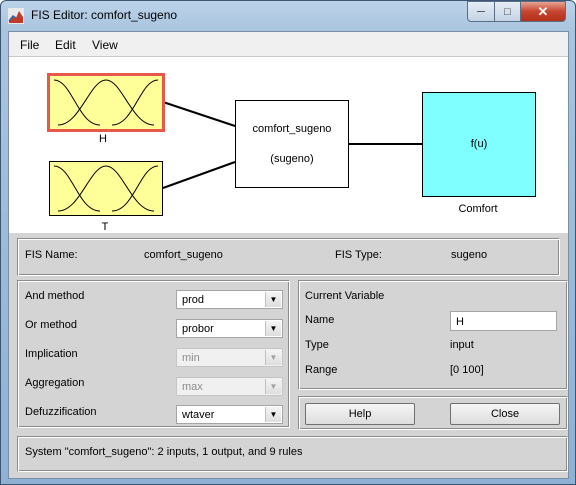 The height and width of the screenshot is (485, 576). I want to click on matlab-icon, so click(16, 16).